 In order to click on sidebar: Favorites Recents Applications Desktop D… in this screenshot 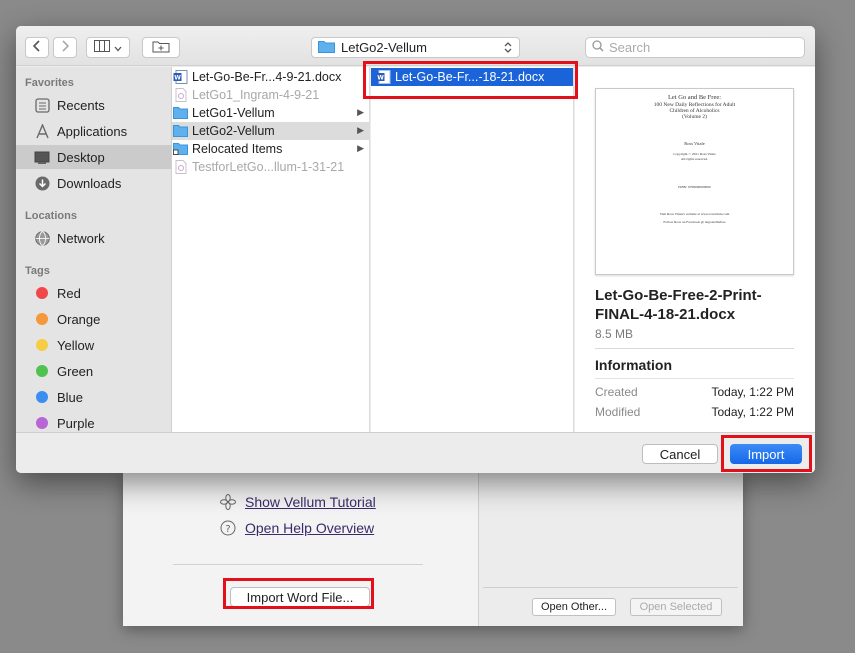, I will do `click(94, 249)`.